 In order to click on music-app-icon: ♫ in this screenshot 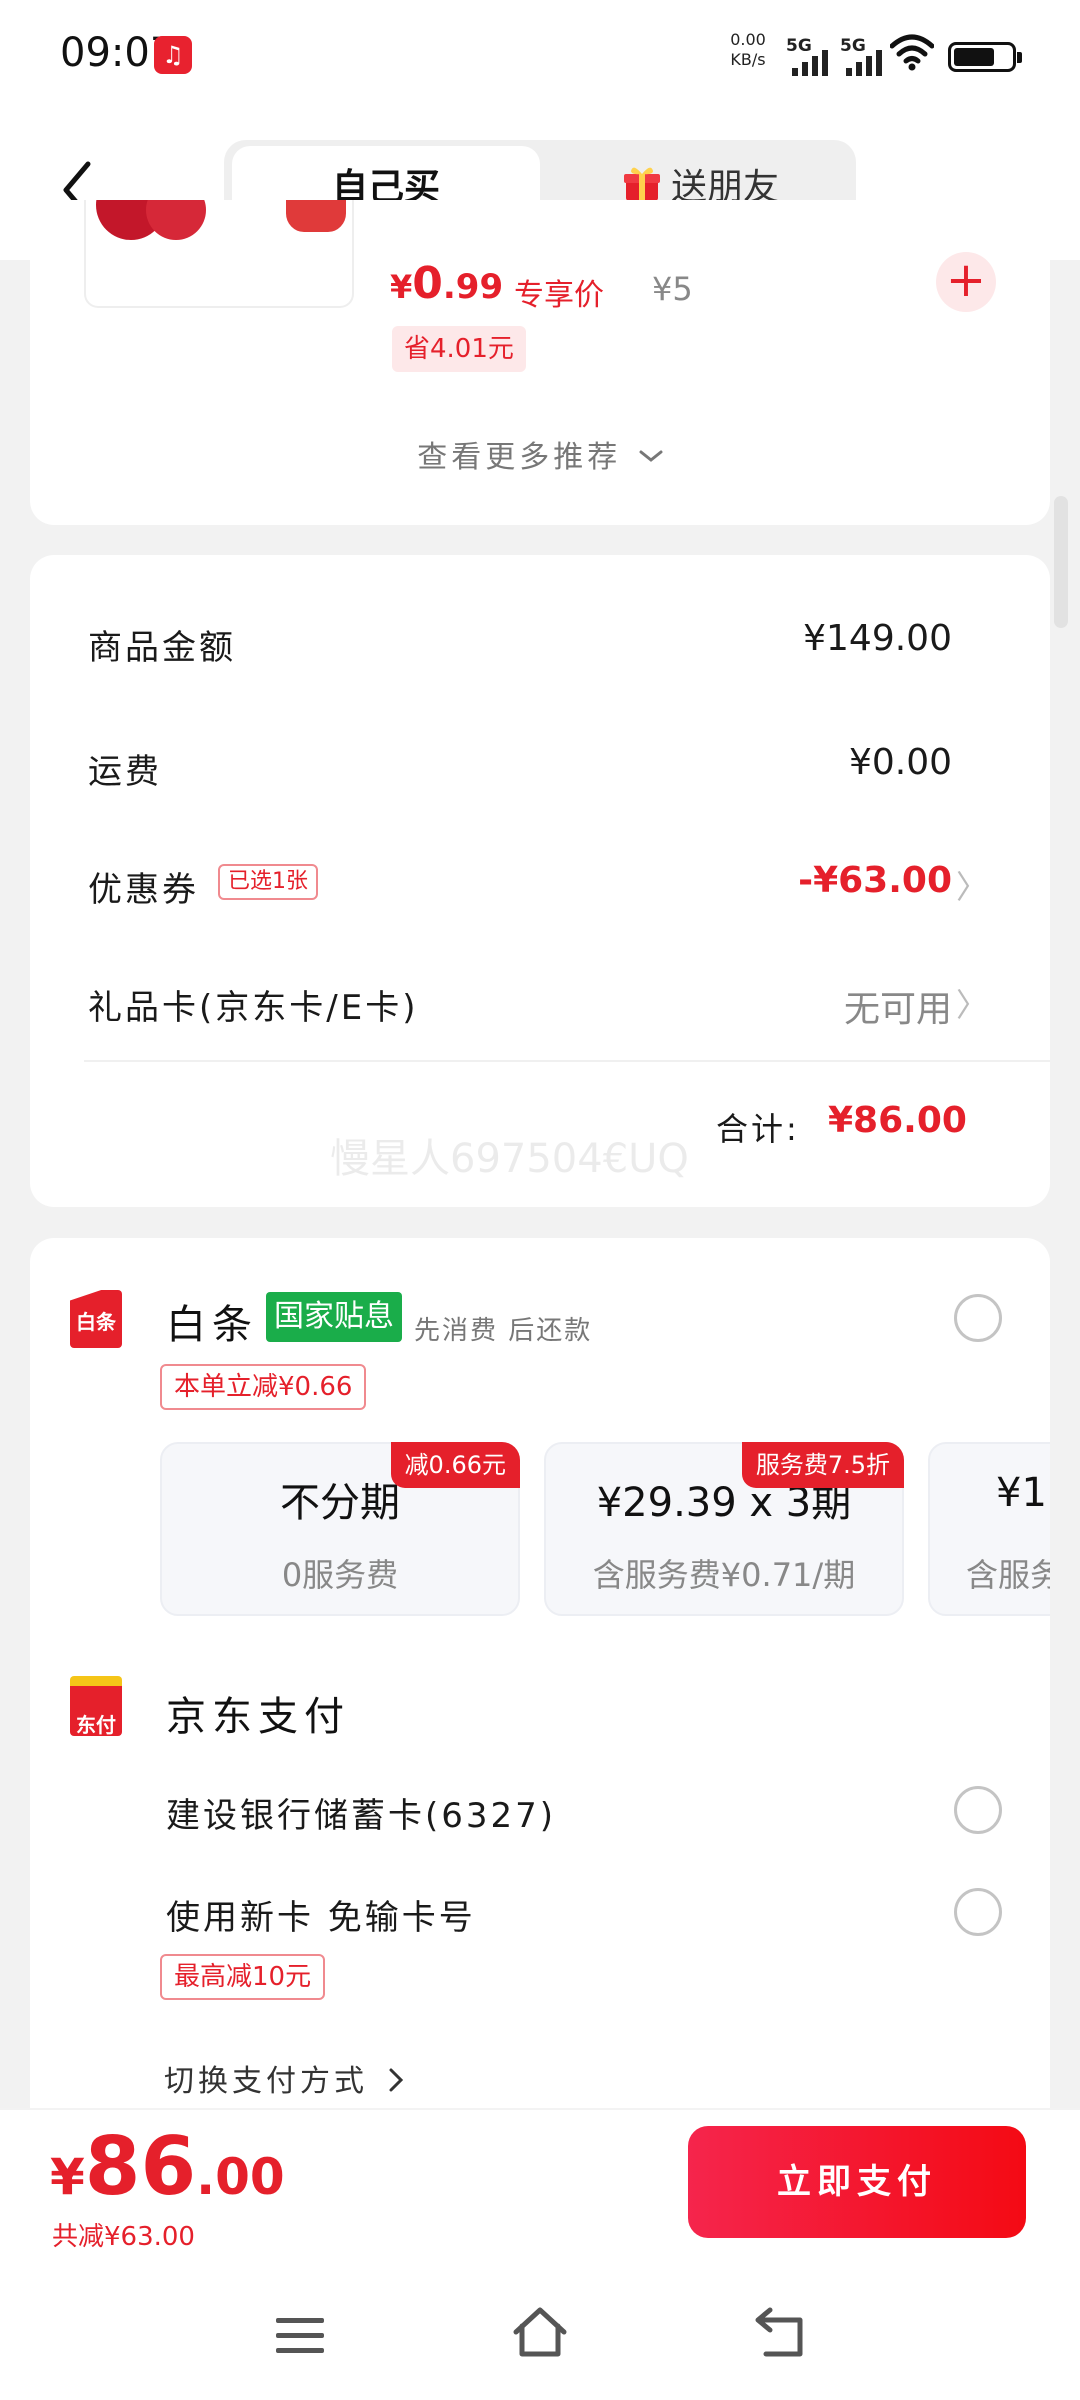, I will do `click(173, 55)`.